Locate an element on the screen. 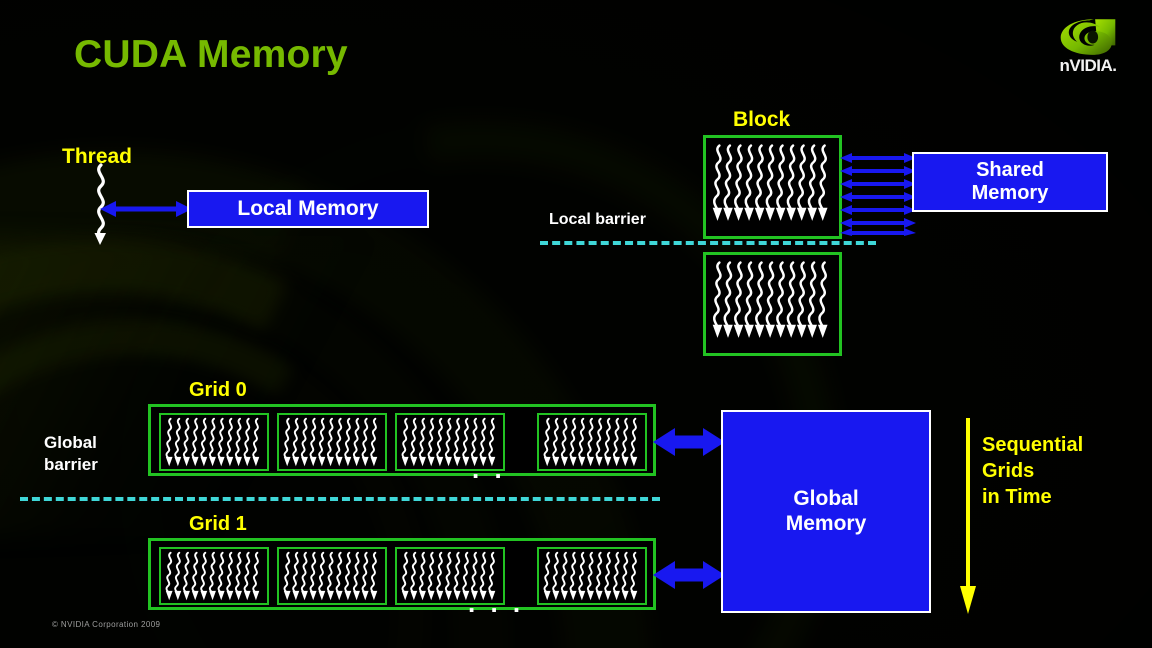 This screenshot has width=1152, height=648. global-memory-label-line1: Global is located at coordinates (826, 499).